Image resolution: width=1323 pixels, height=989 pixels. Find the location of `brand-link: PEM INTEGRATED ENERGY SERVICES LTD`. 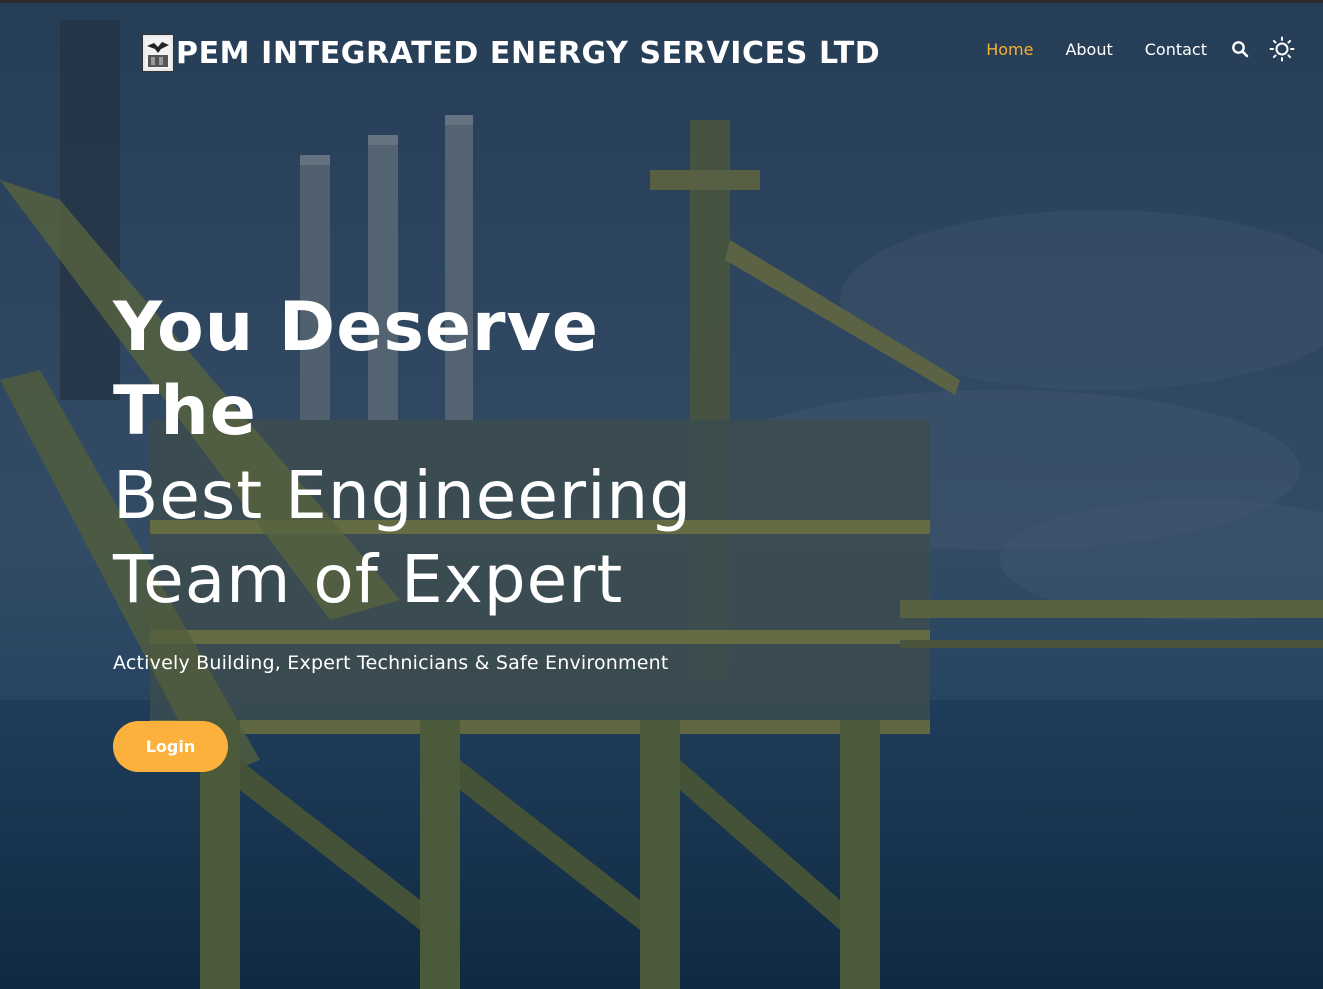

brand-link: PEM INTEGRATED ENERGY SERVICES LTD is located at coordinates (511, 53).